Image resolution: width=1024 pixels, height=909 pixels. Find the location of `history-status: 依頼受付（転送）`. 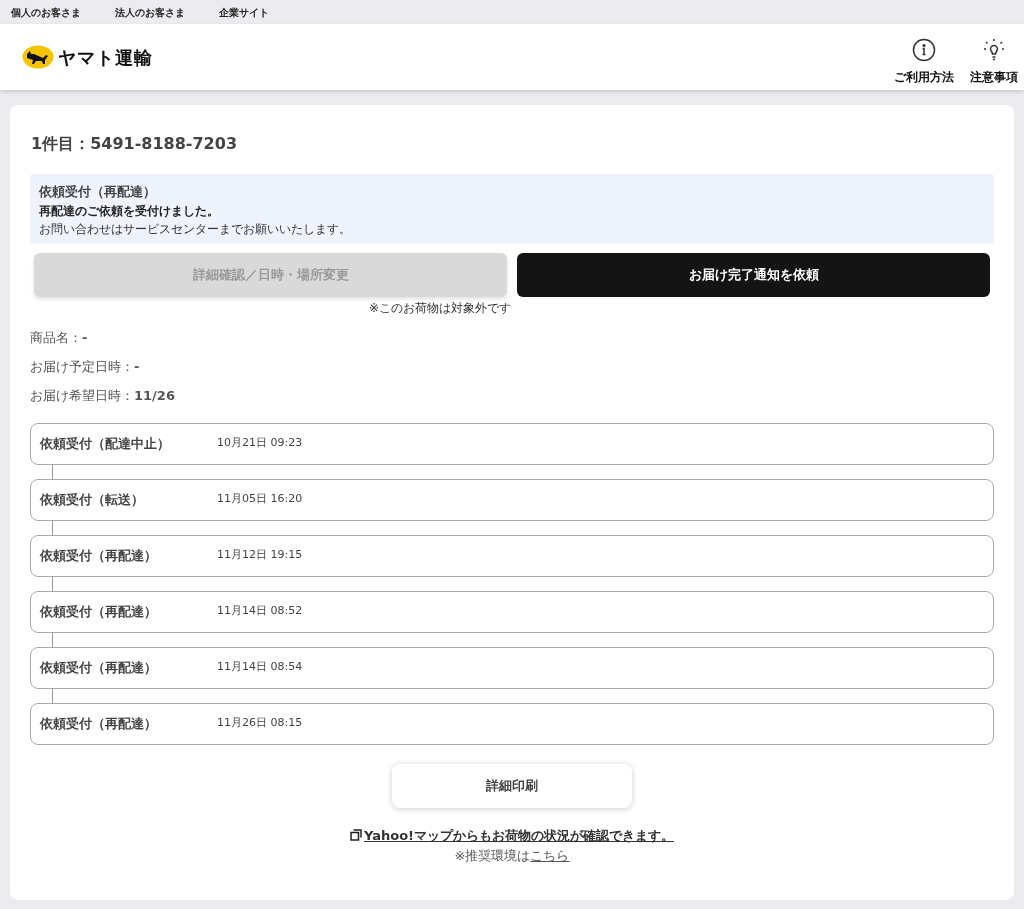

history-status: 依頼受付（転送） is located at coordinates (92, 499).